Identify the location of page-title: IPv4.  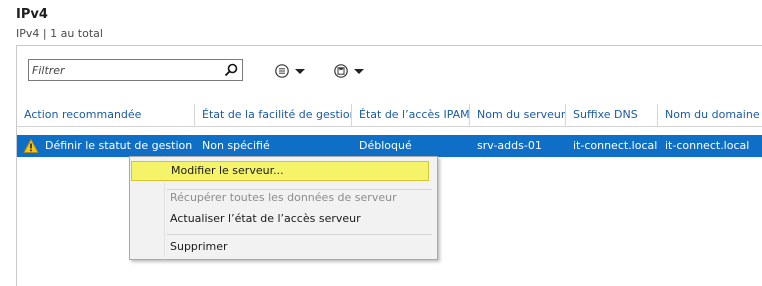
(32, 14).